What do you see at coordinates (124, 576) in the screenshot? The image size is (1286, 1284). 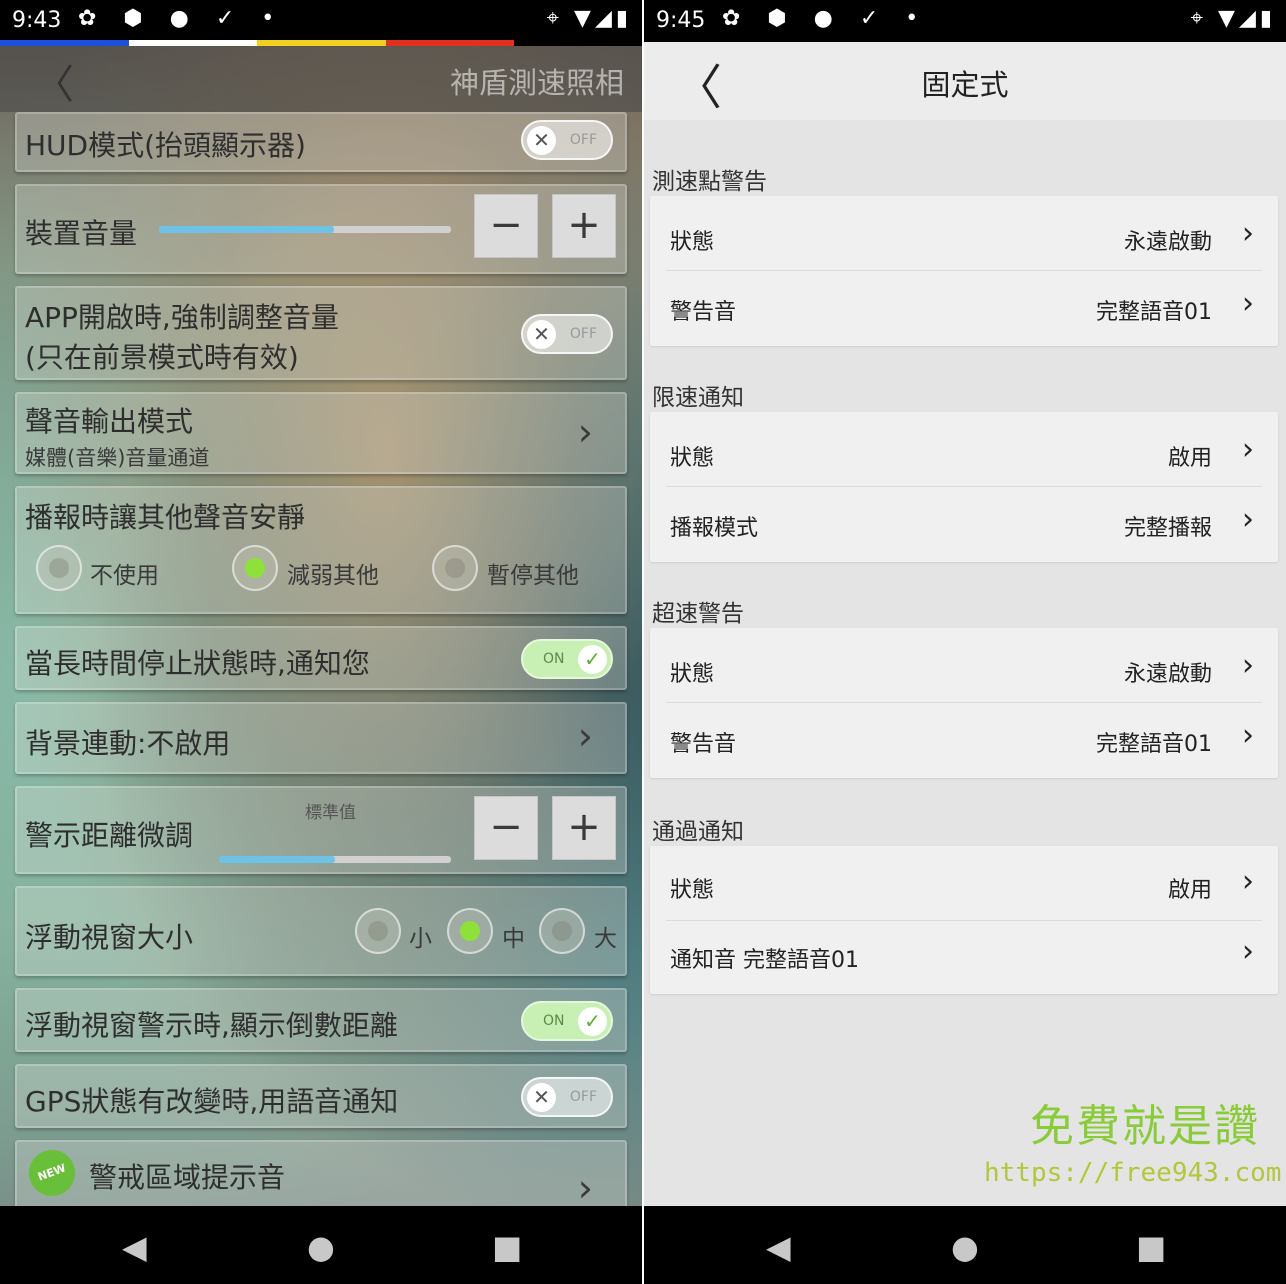 I see `radio-disable-label: 不使用` at bounding box center [124, 576].